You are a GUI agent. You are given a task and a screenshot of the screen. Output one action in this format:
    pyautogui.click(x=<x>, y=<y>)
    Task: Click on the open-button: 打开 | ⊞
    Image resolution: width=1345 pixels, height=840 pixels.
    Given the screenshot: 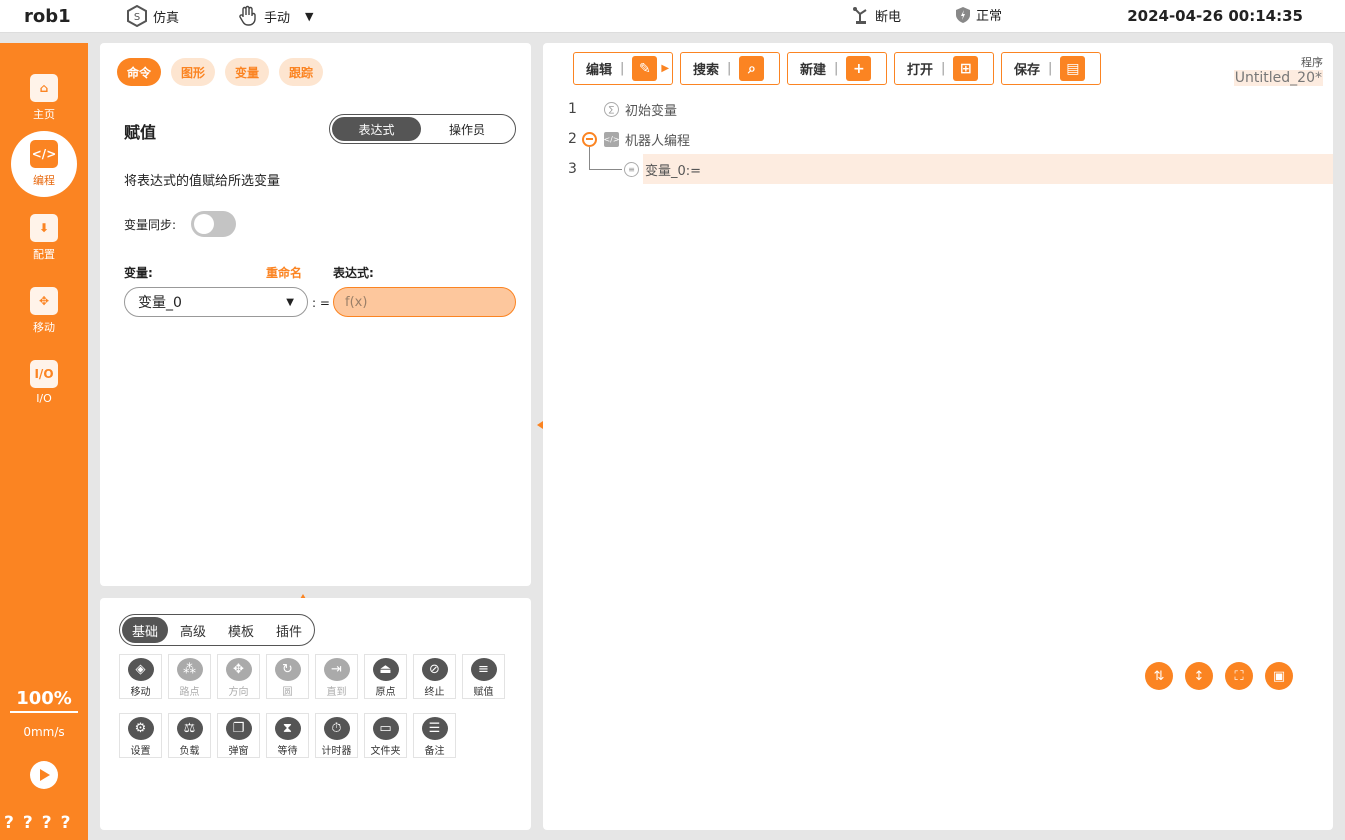 What is the action you would take?
    pyautogui.click(x=944, y=68)
    